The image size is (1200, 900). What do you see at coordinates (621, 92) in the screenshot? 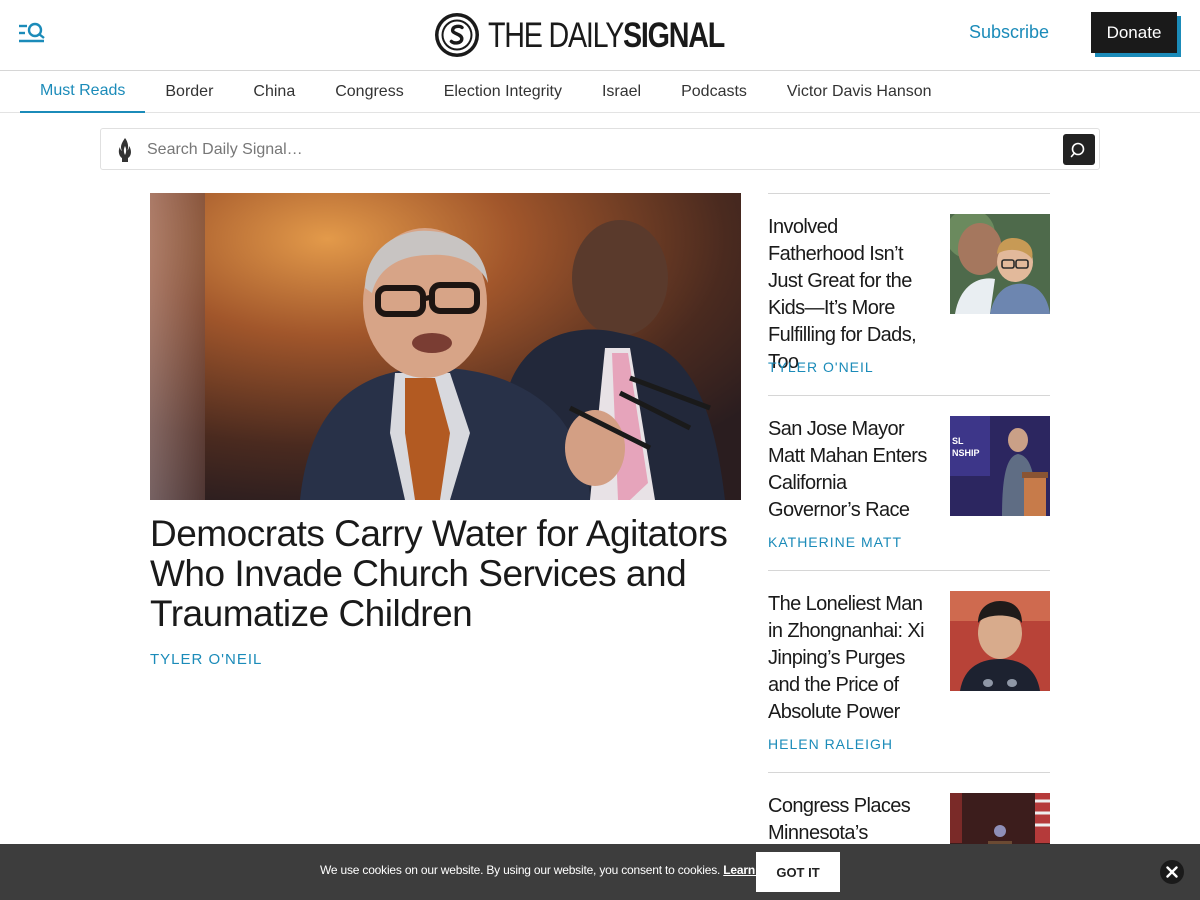
I see `nav-item-israel: Israel` at bounding box center [621, 92].